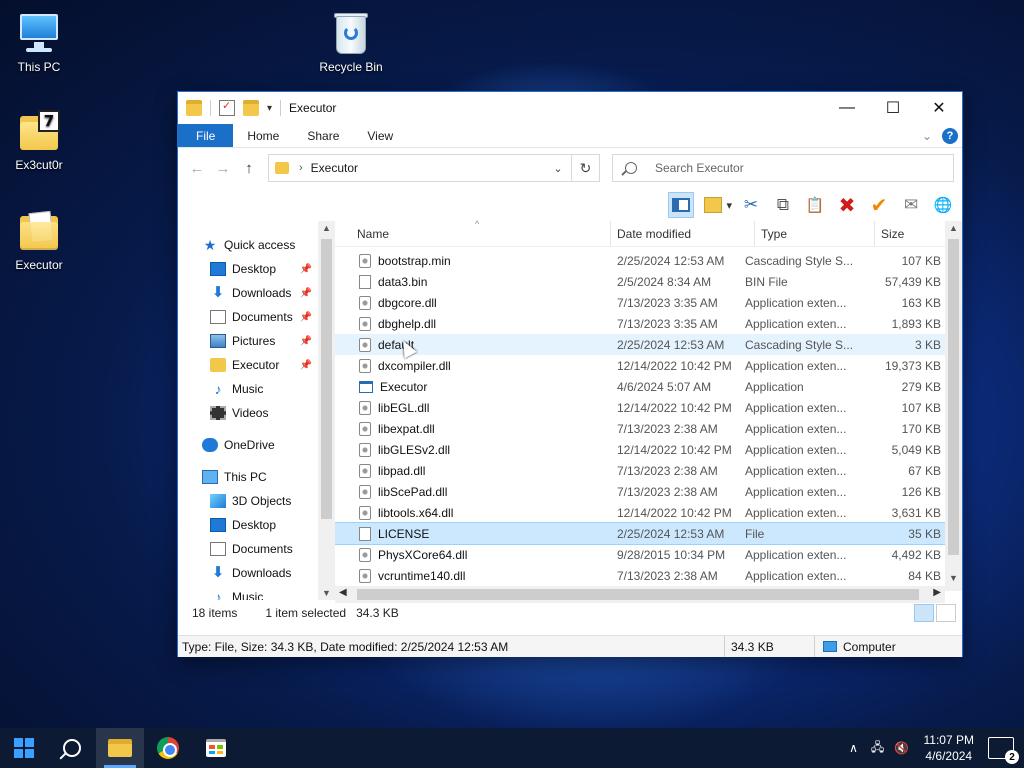 This screenshot has height=768, width=1024. What do you see at coordinates (953, 397) in the screenshot?
I see `file-scroll-thumb` at bounding box center [953, 397].